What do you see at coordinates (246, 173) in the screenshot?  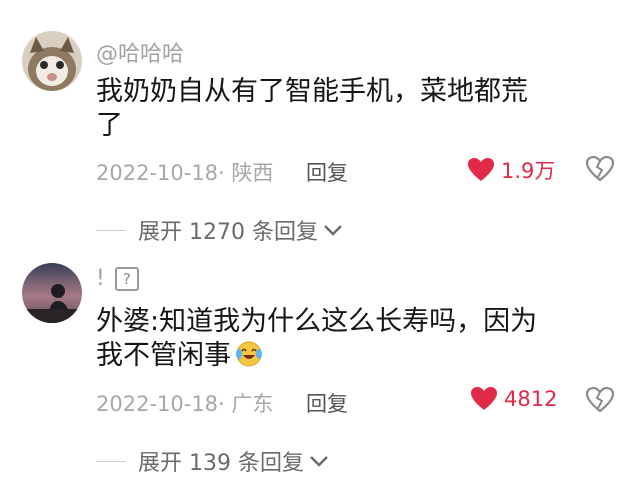 I see `comment-location: · 陕西` at bounding box center [246, 173].